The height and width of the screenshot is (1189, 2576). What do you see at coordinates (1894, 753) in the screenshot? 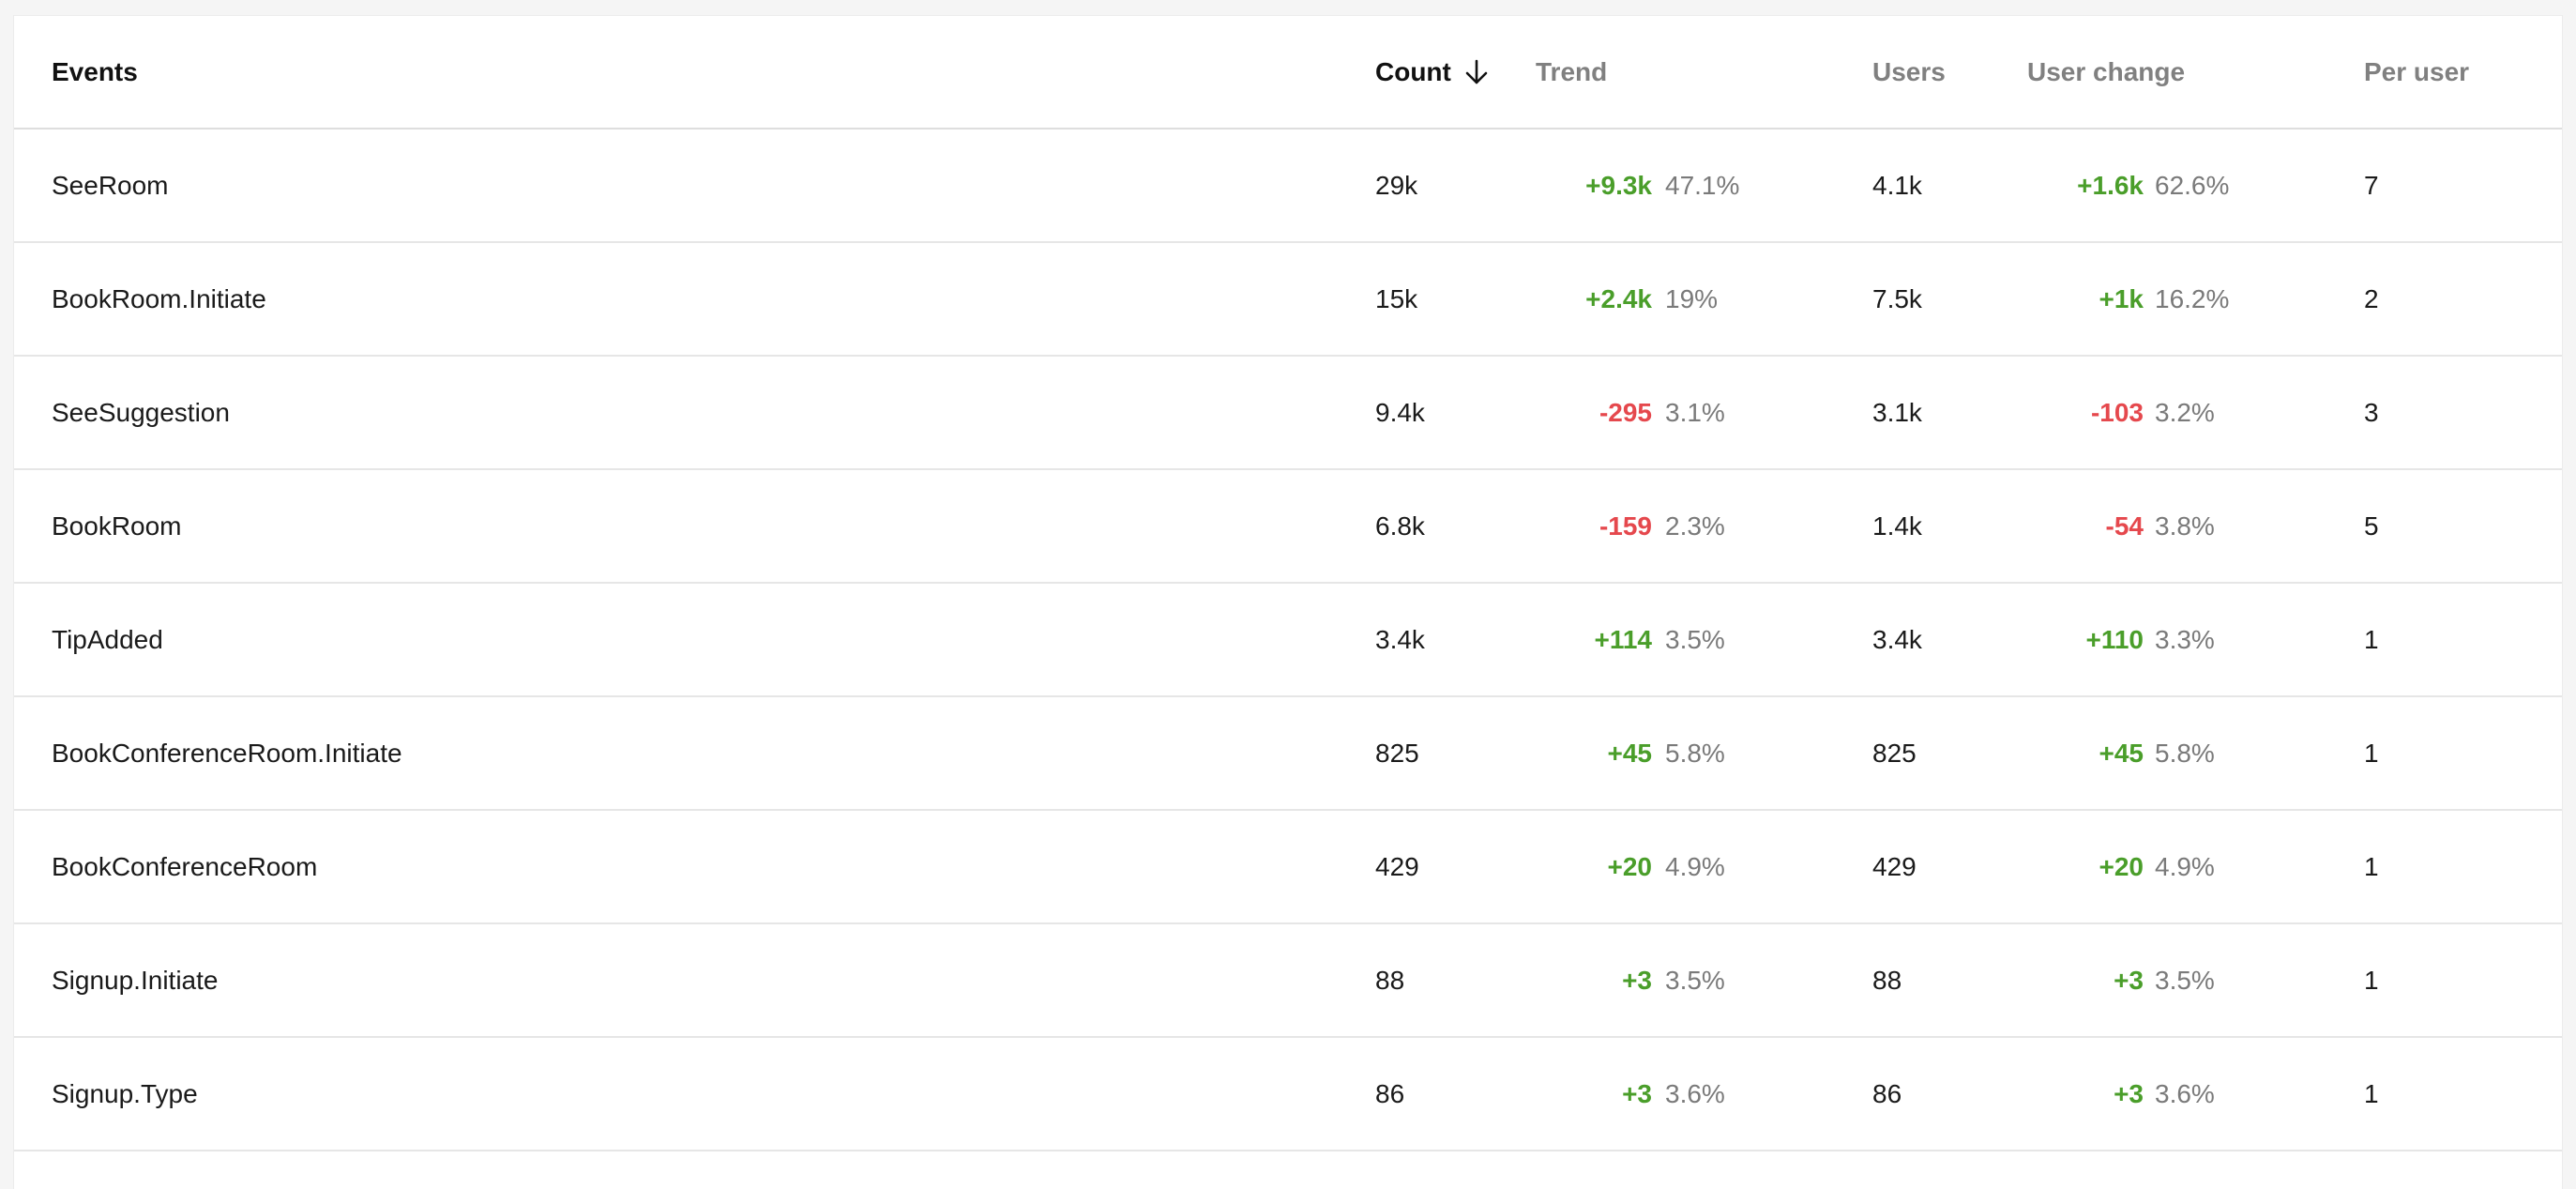
I see `users-count: 825` at bounding box center [1894, 753].